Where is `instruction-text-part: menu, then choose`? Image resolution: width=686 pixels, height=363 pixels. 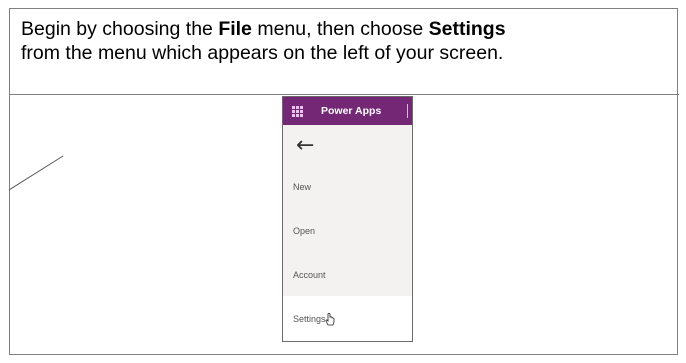 instruction-text-part: menu, then choose is located at coordinates (340, 29).